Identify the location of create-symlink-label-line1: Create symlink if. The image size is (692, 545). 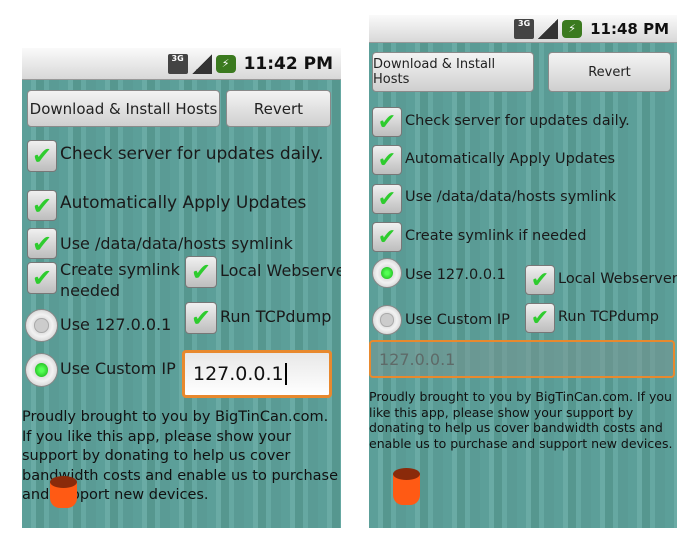
(128, 269).